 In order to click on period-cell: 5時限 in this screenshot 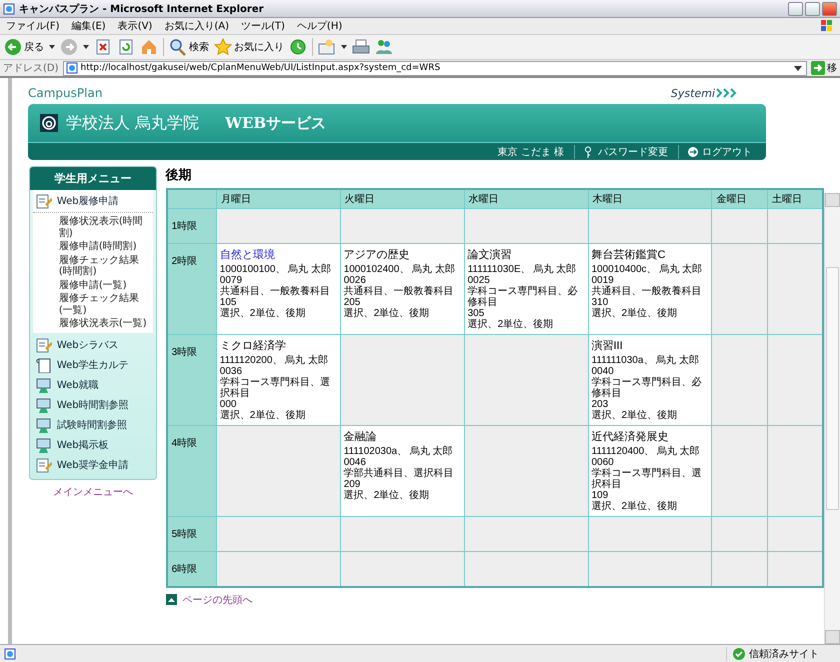, I will do `click(191, 533)`.